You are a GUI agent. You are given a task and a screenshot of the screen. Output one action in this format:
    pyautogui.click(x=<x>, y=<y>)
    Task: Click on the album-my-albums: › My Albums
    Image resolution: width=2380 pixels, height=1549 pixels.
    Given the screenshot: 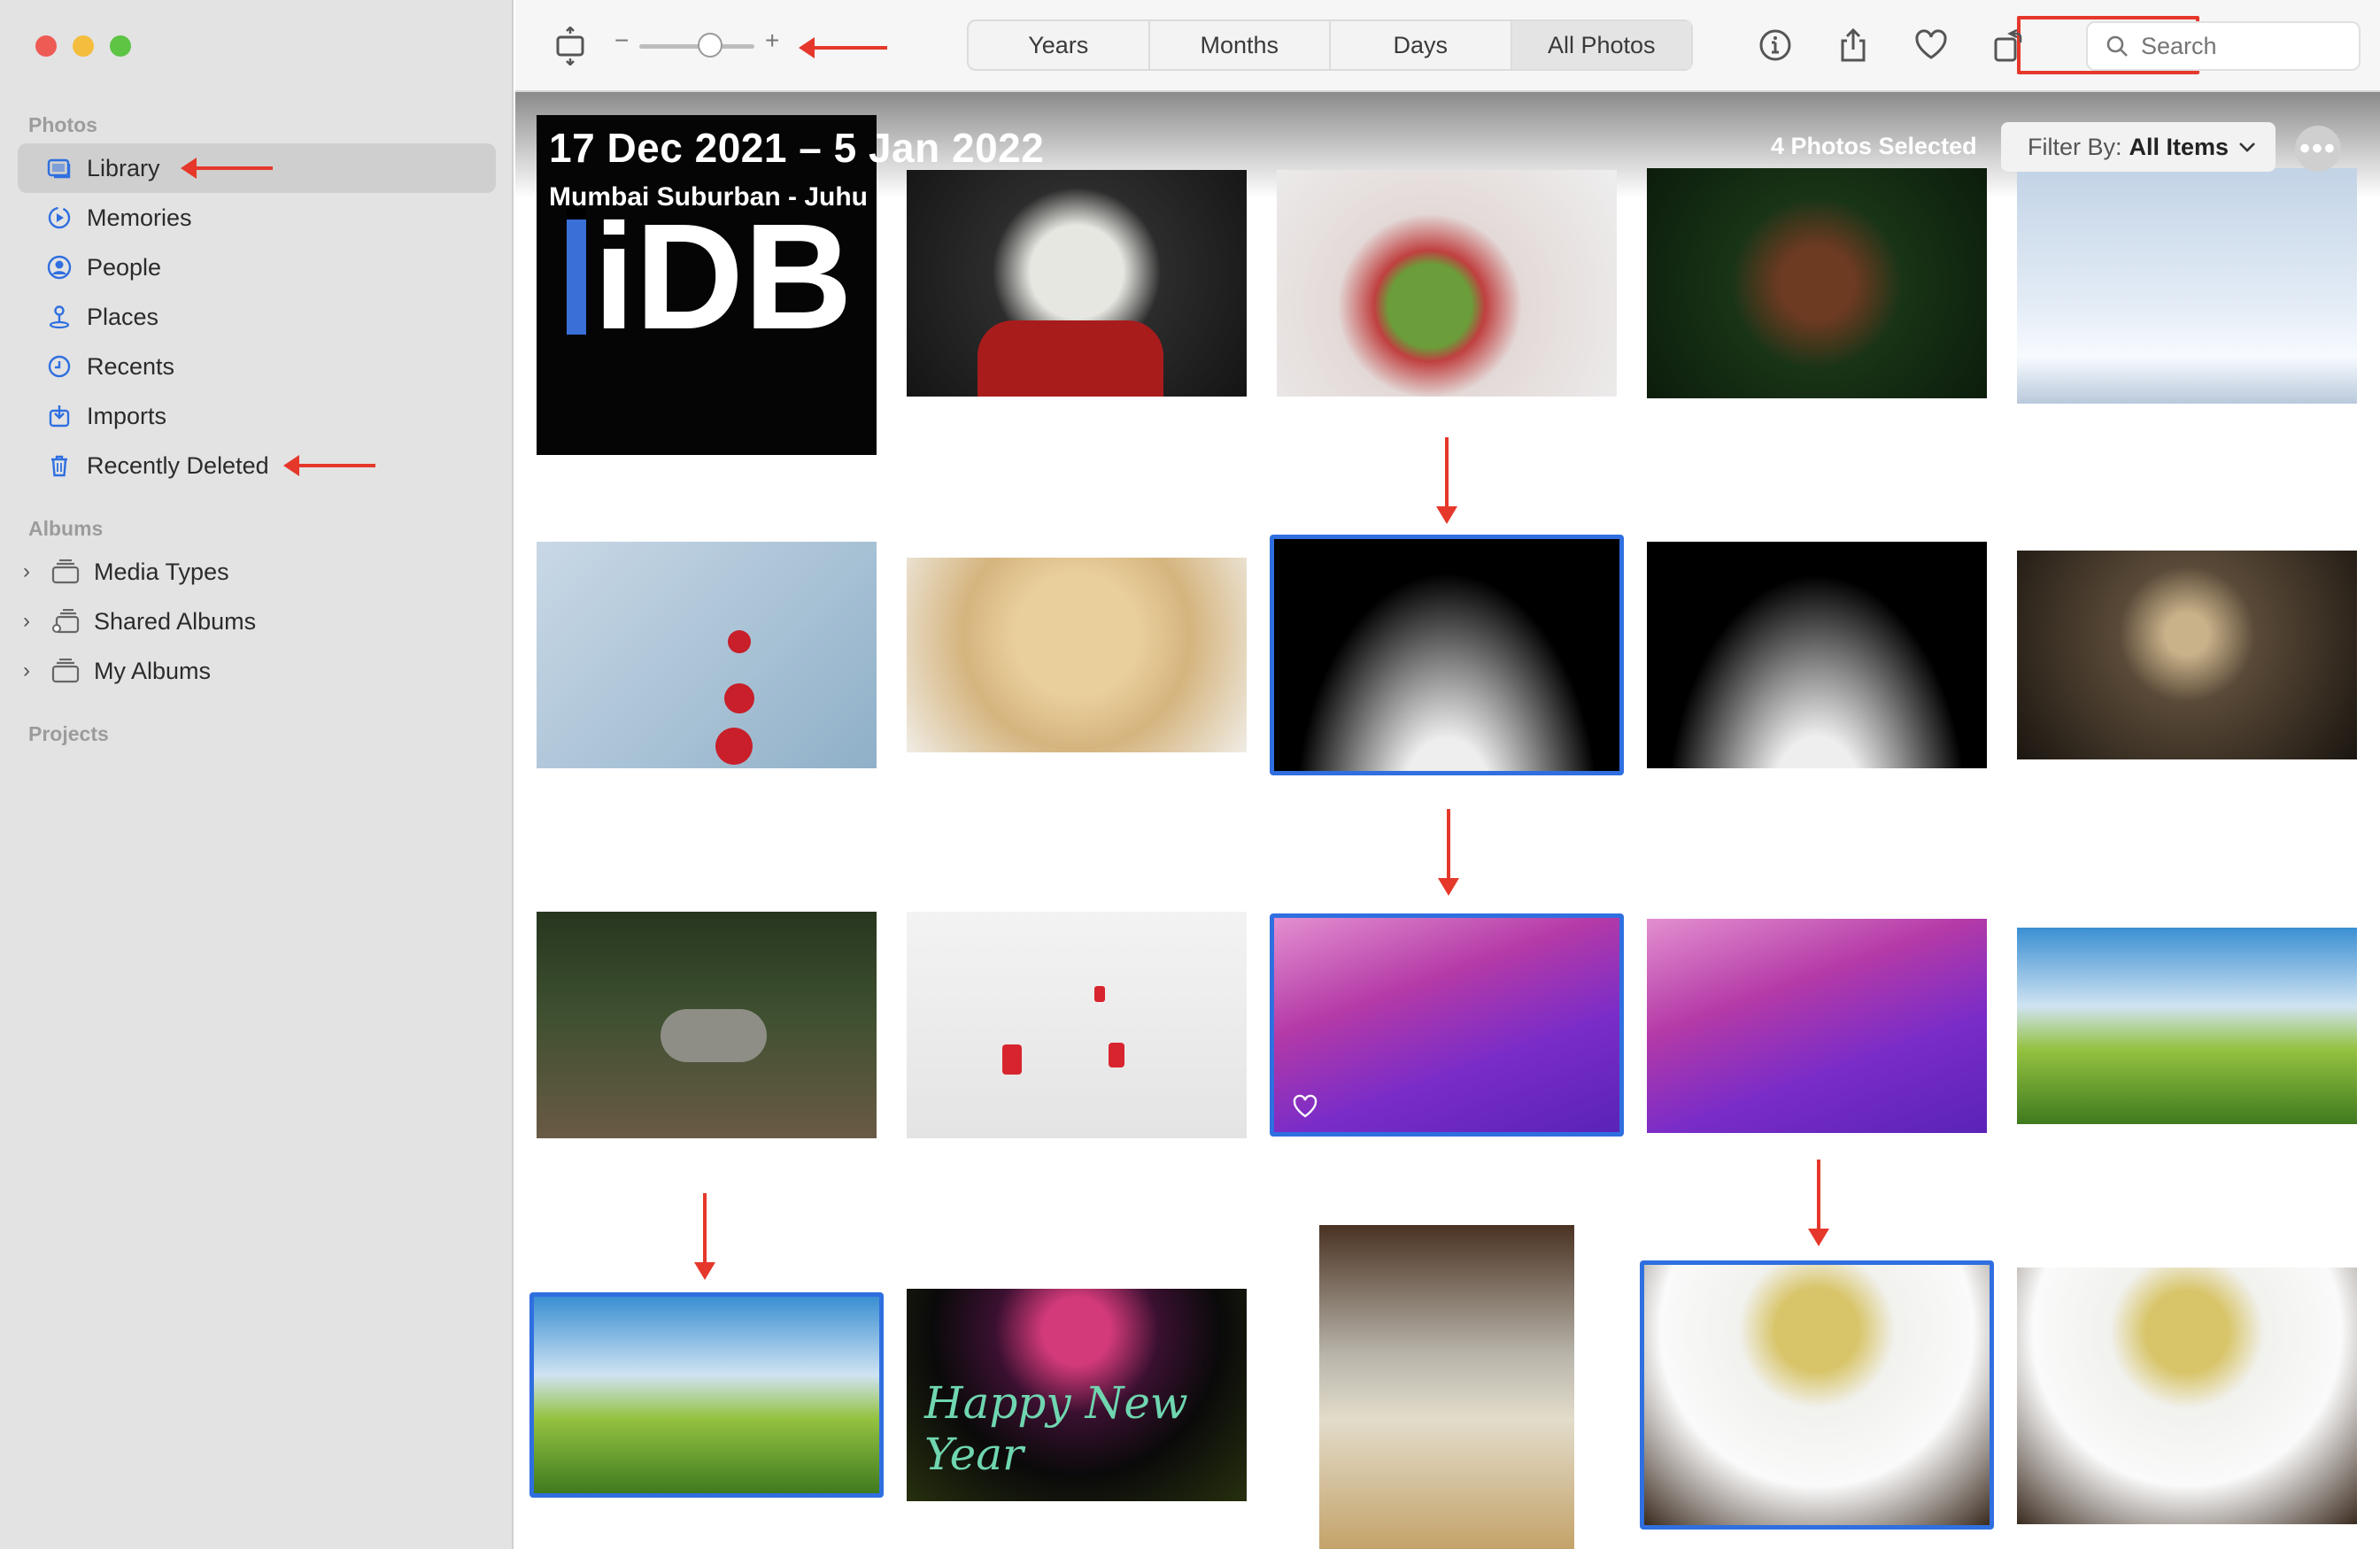 What is the action you would take?
    pyautogui.click(x=117, y=671)
    